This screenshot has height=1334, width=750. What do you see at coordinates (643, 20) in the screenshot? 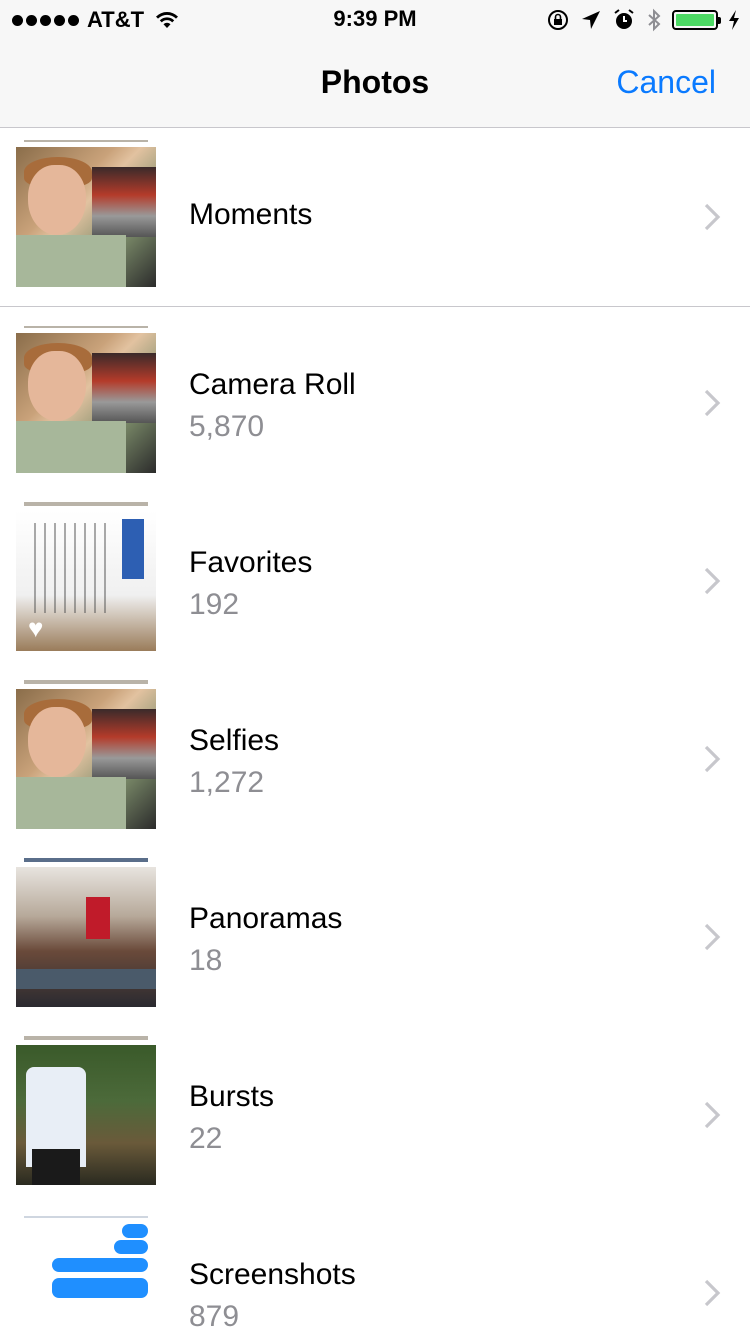
I see `status-right` at bounding box center [643, 20].